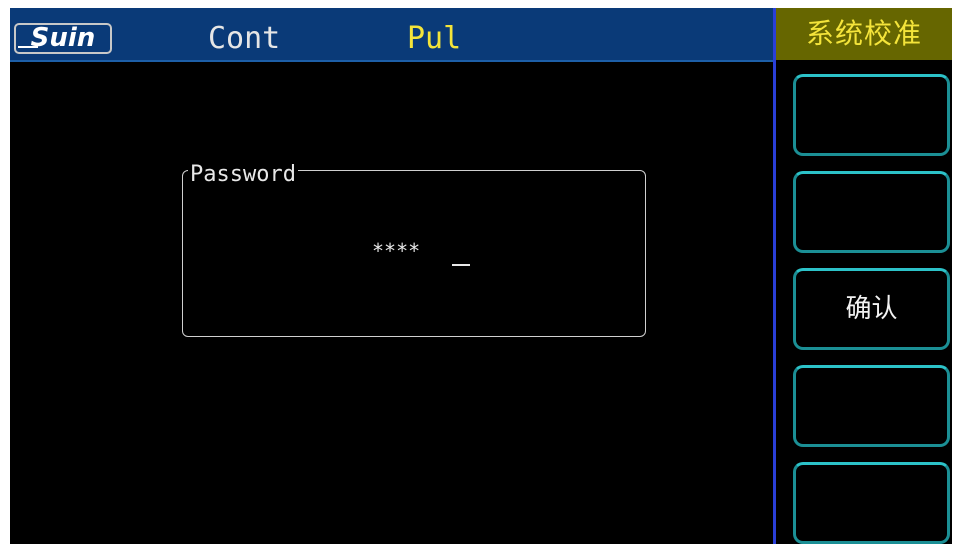 The height and width of the screenshot is (548, 962). What do you see at coordinates (434, 38) in the screenshot?
I see `submode-indicator: Pul` at bounding box center [434, 38].